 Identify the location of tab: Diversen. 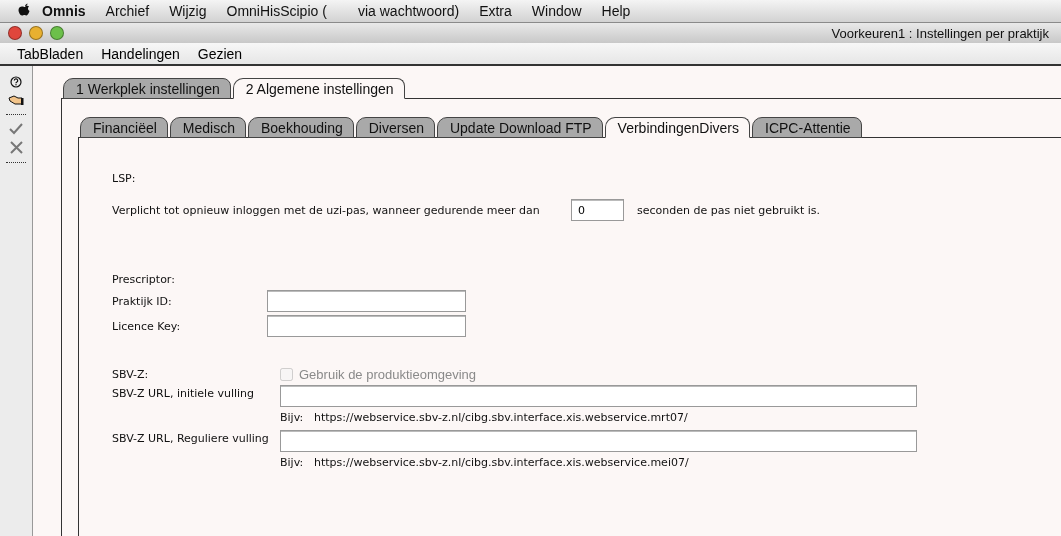
(395, 127).